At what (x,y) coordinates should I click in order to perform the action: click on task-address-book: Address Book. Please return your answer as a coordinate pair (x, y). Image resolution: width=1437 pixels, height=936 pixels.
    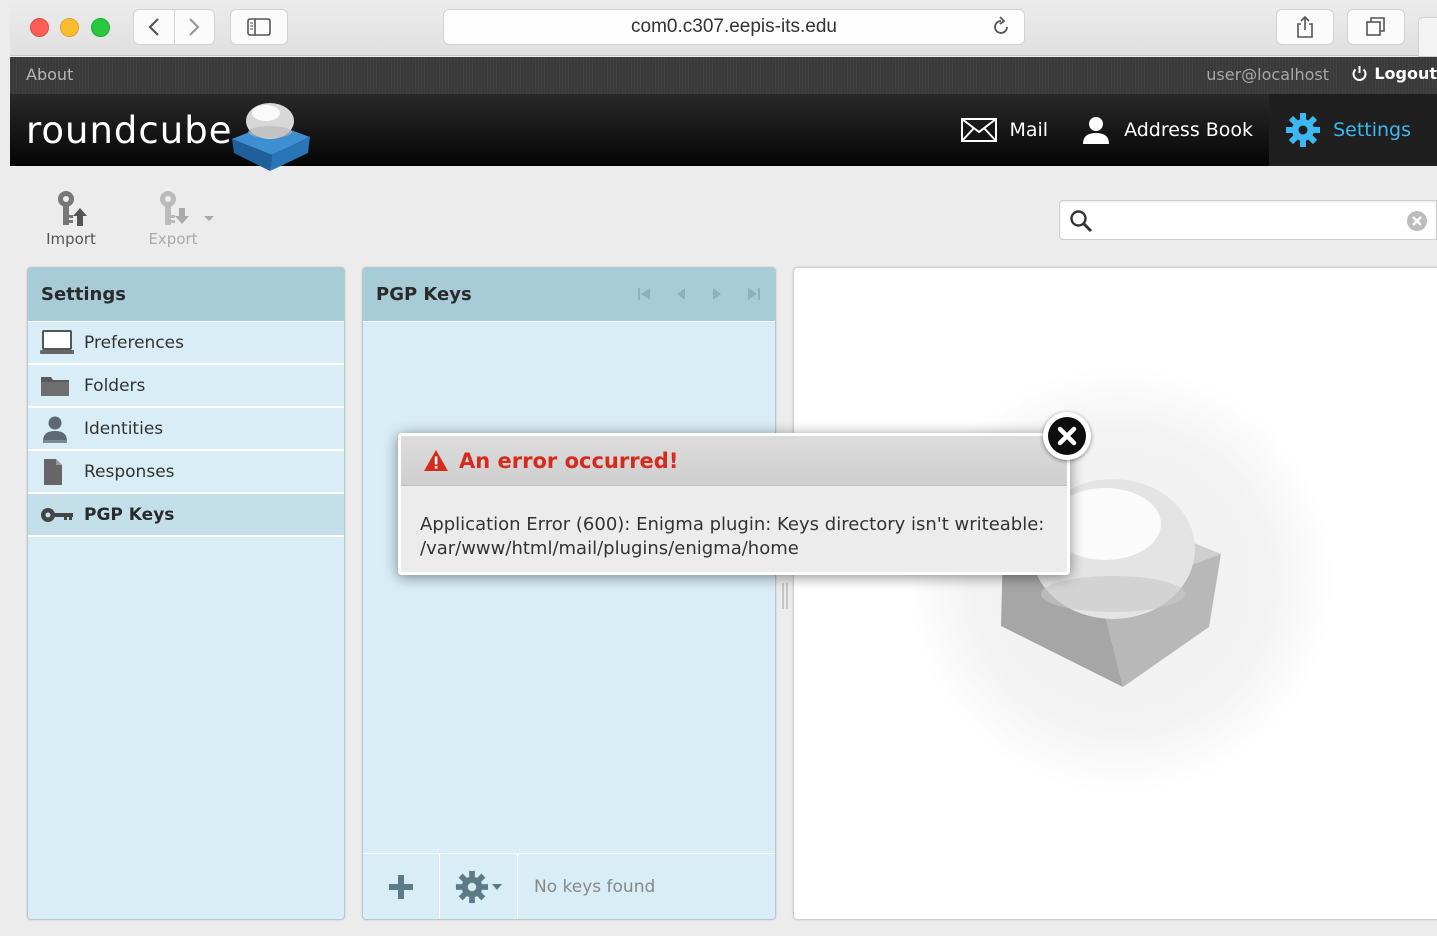
    Looking at the image, I should click on (1166, 130).